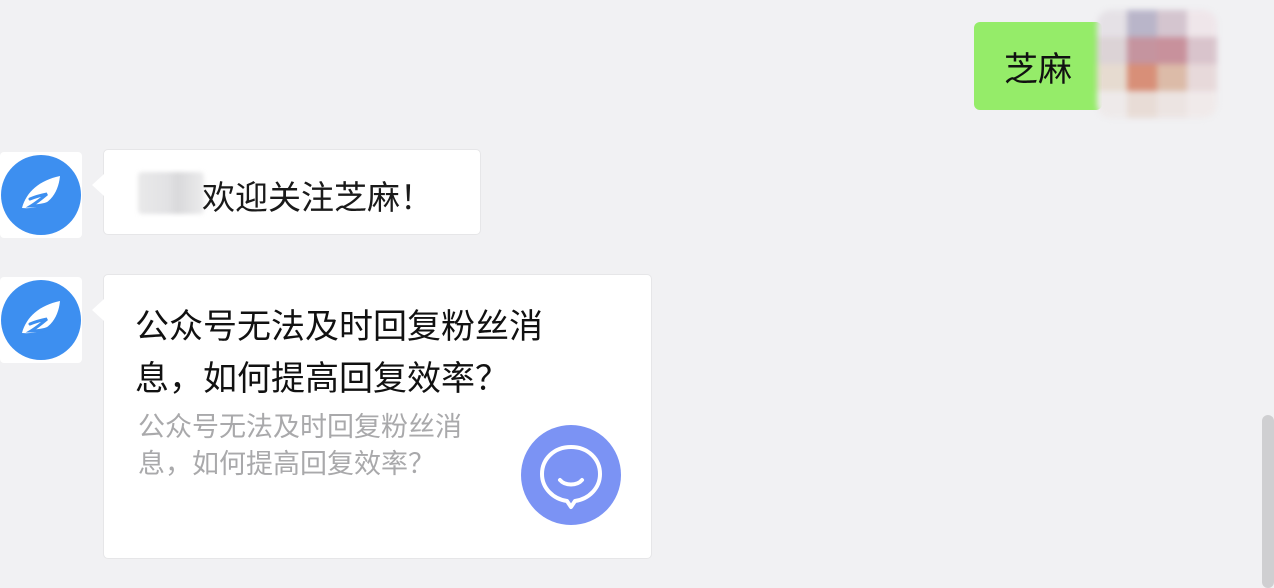 The image size is (1274, 588). I want to click on article-card-title: 公众号无法及时回复粉丝消息，如何提高回复效率？, so click(339, 353).